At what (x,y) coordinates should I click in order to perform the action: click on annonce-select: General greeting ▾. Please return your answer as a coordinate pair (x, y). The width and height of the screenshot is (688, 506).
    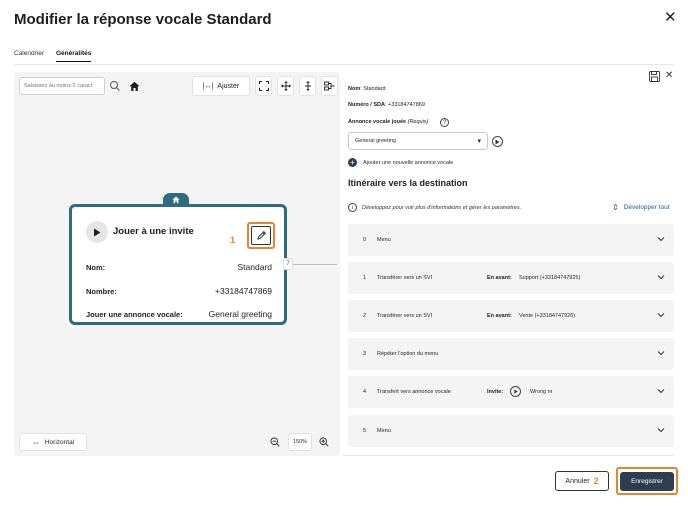
    Looking at the image, I should click on (418, 141).